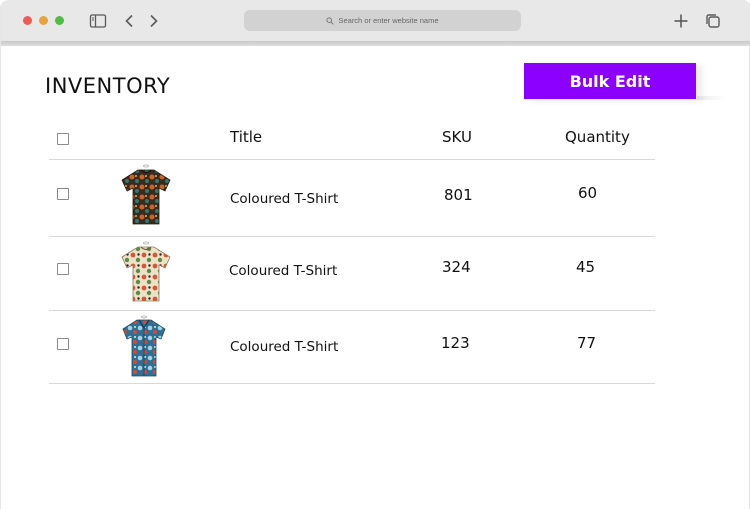 Image resolution: width=750 pixels, height=509 pixels. Describe the element at coordinates (455, 343) in the screenshot. I see `row-sku: 123` at that location.